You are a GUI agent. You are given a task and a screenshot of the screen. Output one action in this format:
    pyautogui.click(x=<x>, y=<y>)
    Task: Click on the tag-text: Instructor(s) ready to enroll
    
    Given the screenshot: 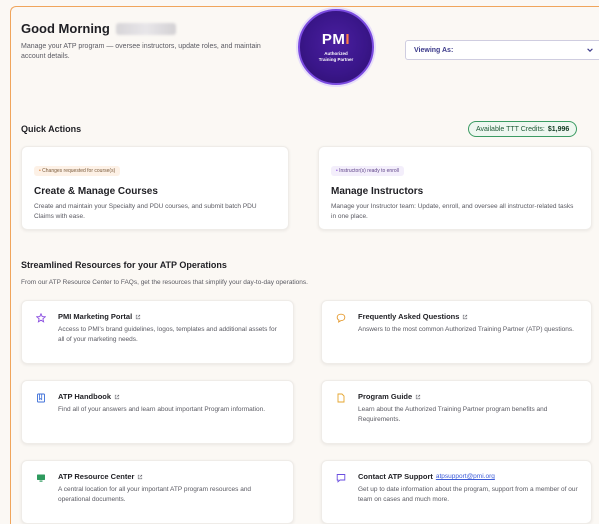 What is the action you would take?
    pyautogui.click(x=369, y=171)
    